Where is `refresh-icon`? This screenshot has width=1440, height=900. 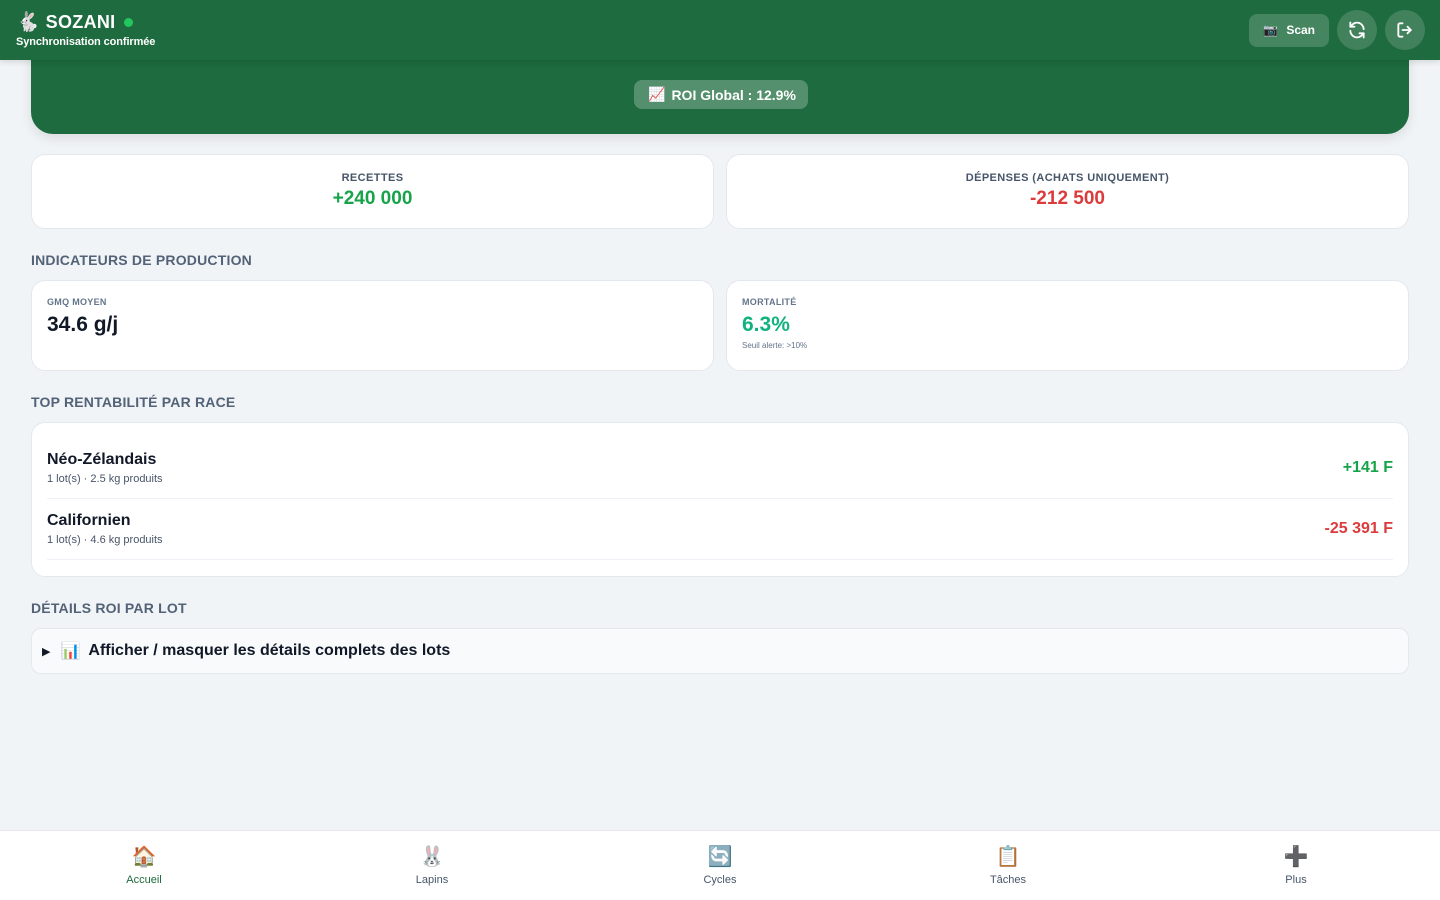 refresh-icon is located at coordinates (1357, 30).